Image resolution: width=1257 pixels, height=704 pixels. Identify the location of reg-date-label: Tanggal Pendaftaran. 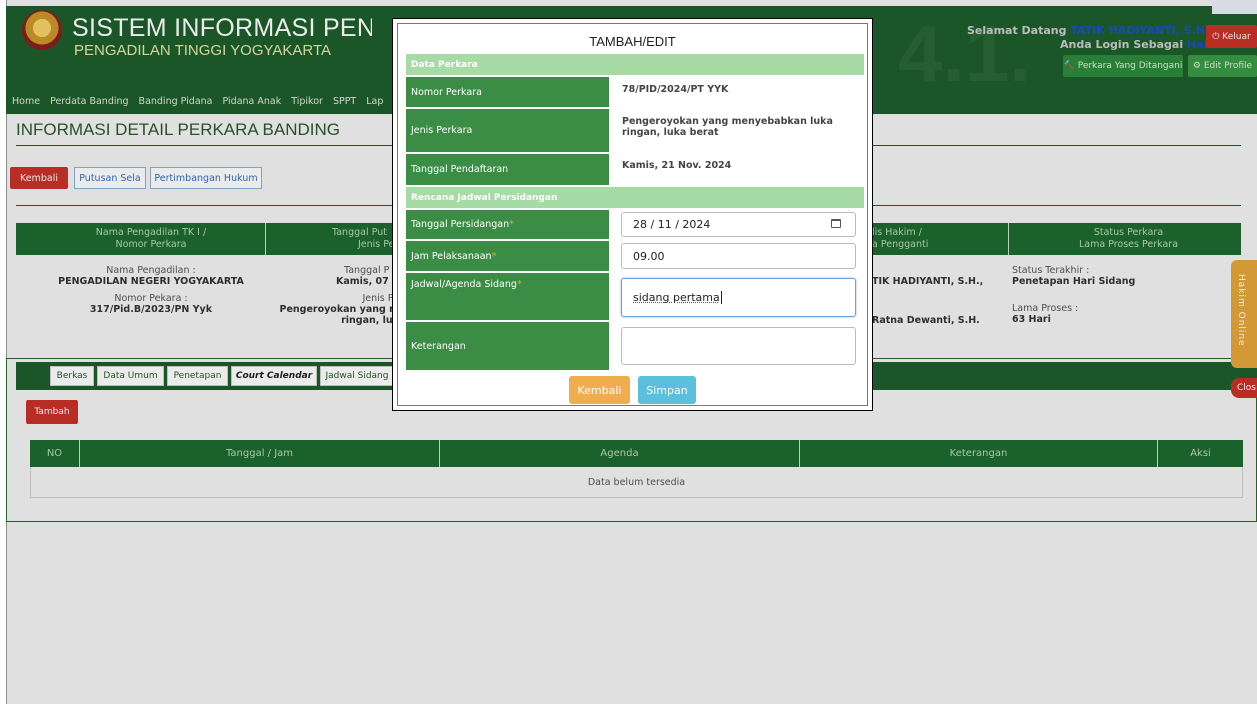
(507, 169).